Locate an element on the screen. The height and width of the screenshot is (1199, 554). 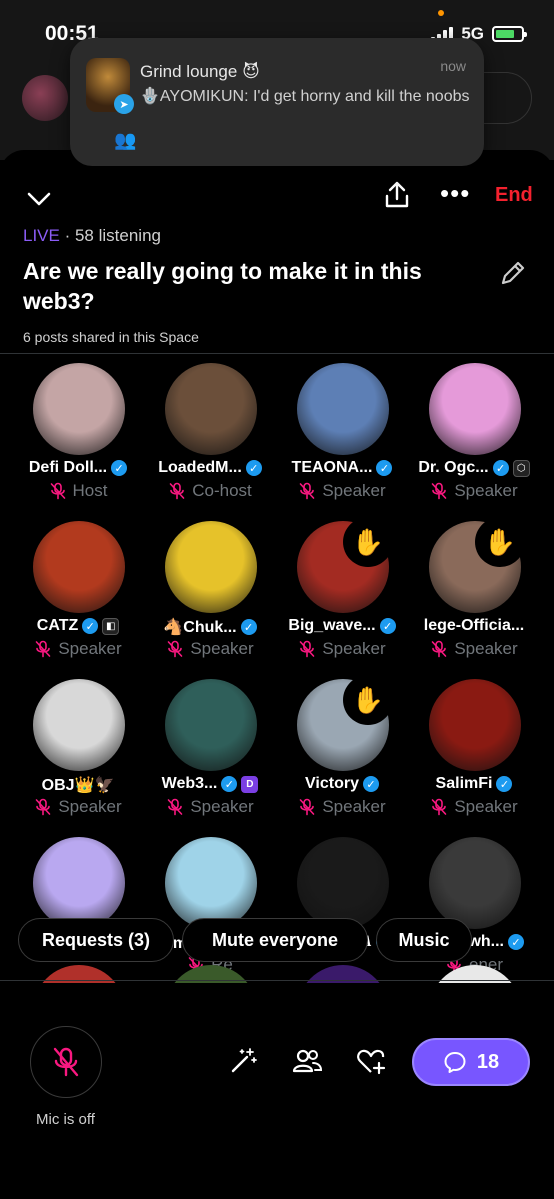
participant-role: Host is located at coordinates (90, 490).